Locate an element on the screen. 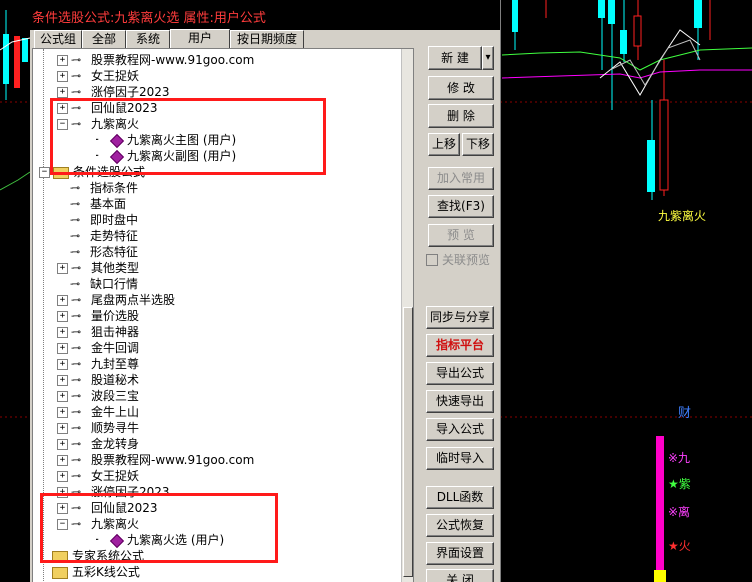 The width and height of the screenshot is (752, 582). caijin-label: 财 is located at coordinates (685, 413).